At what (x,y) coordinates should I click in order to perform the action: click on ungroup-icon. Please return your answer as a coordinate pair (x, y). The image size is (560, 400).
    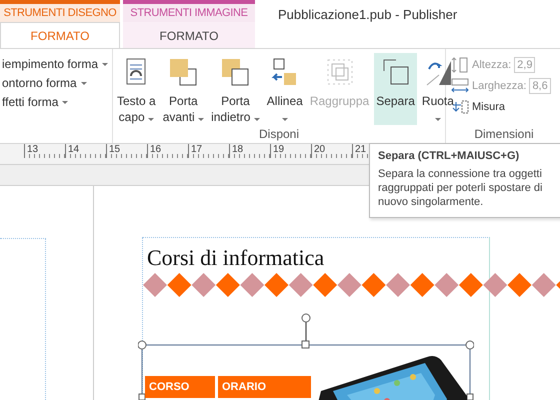
    Looking at the image, I should click on (395, 72).